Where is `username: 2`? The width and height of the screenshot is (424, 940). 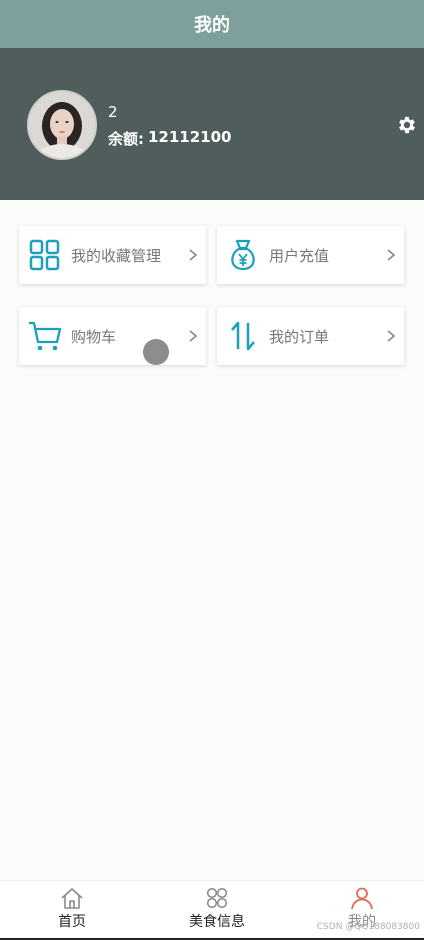
username: 2 is located at coordinates (113, 112).